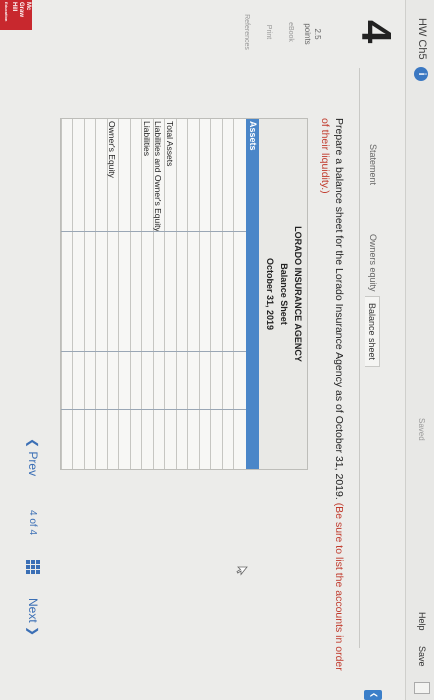 This screenshot has height=700, width=434. I want to click on prev-button: ❮ Prev, so click(33, 457).